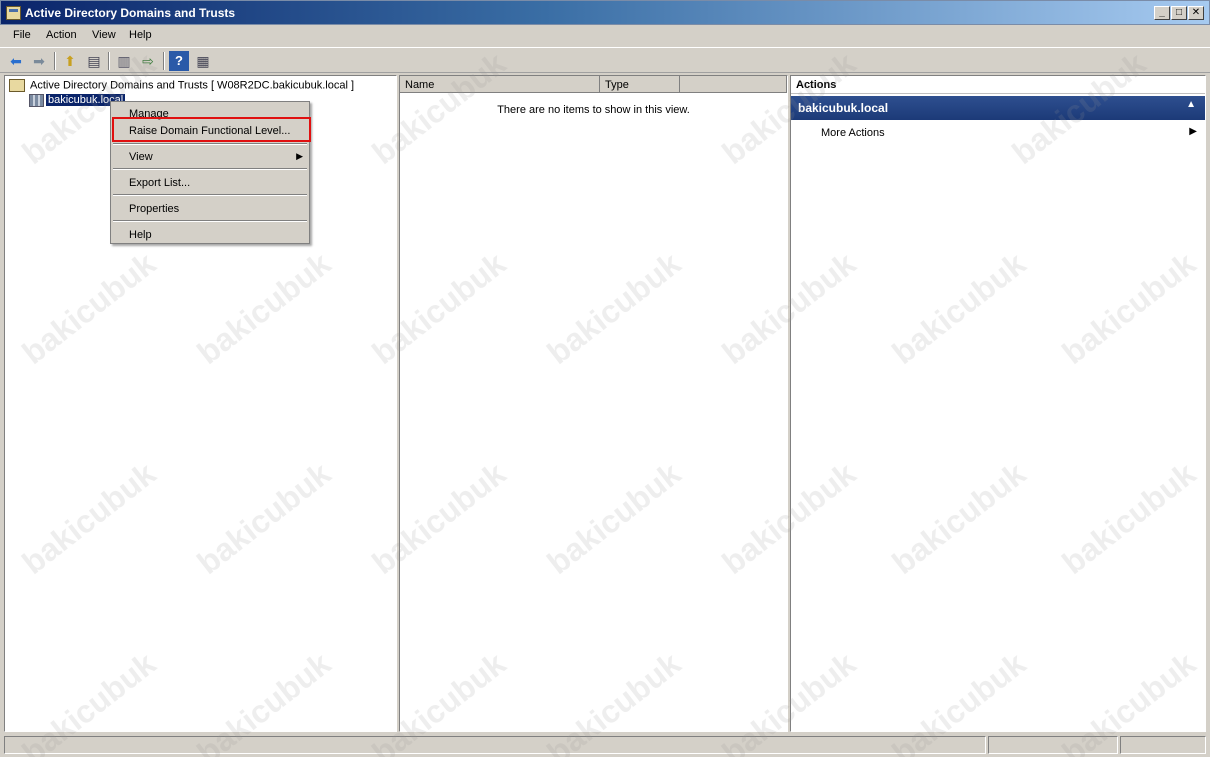  What do you see at coordinates (843, 108) in the screenshot?
I see `actions-section-label: bakicubuk.local` at bounding box center [843, 108].